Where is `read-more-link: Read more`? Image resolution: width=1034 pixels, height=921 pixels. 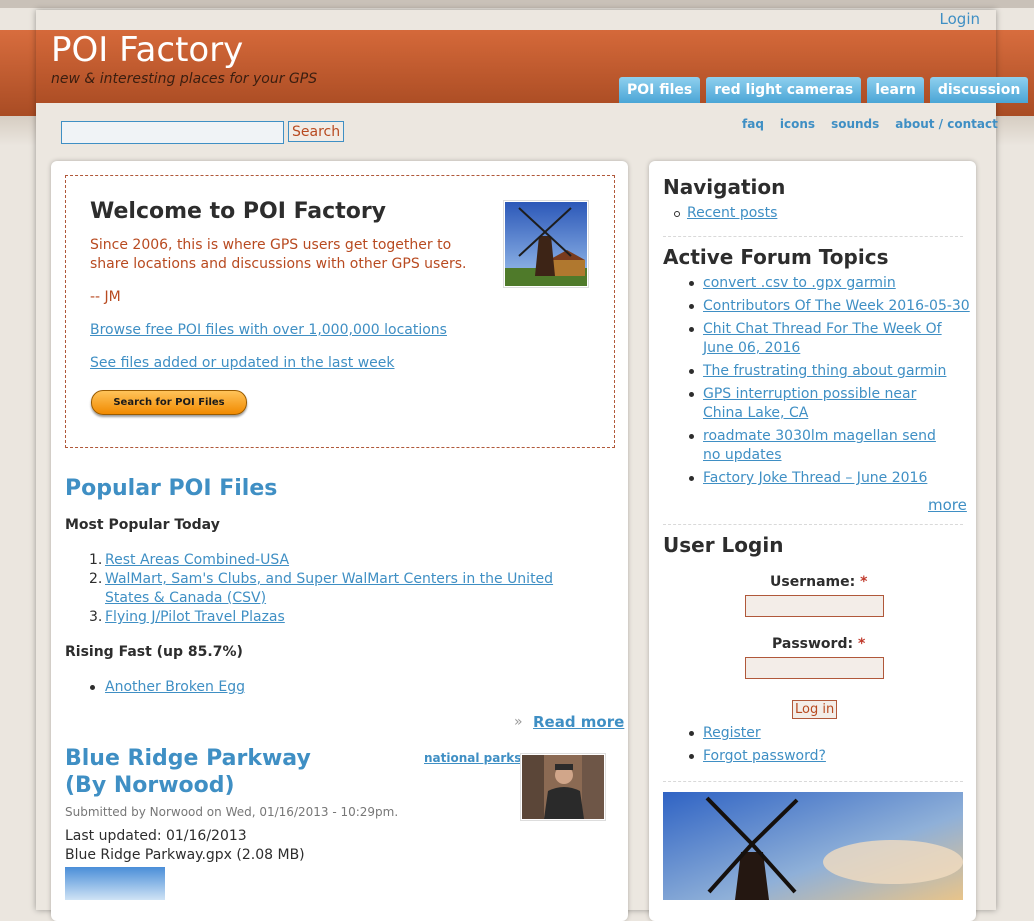 read-more-link: Read more is located at coordinates (578, 722).